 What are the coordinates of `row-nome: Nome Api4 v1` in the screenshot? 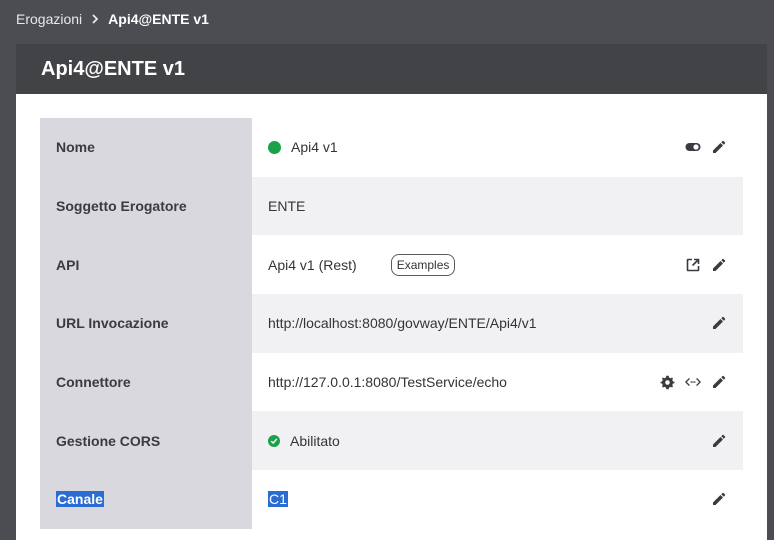 It's located at (391, 147).